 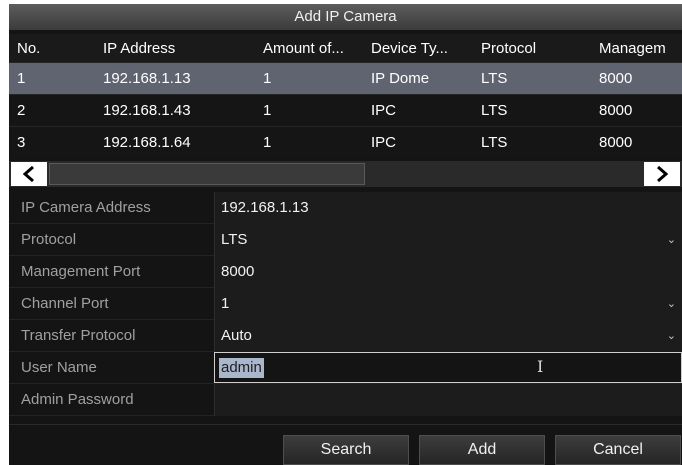 I want to click on username-row: User Name admin I, so click(x=345, y=368).